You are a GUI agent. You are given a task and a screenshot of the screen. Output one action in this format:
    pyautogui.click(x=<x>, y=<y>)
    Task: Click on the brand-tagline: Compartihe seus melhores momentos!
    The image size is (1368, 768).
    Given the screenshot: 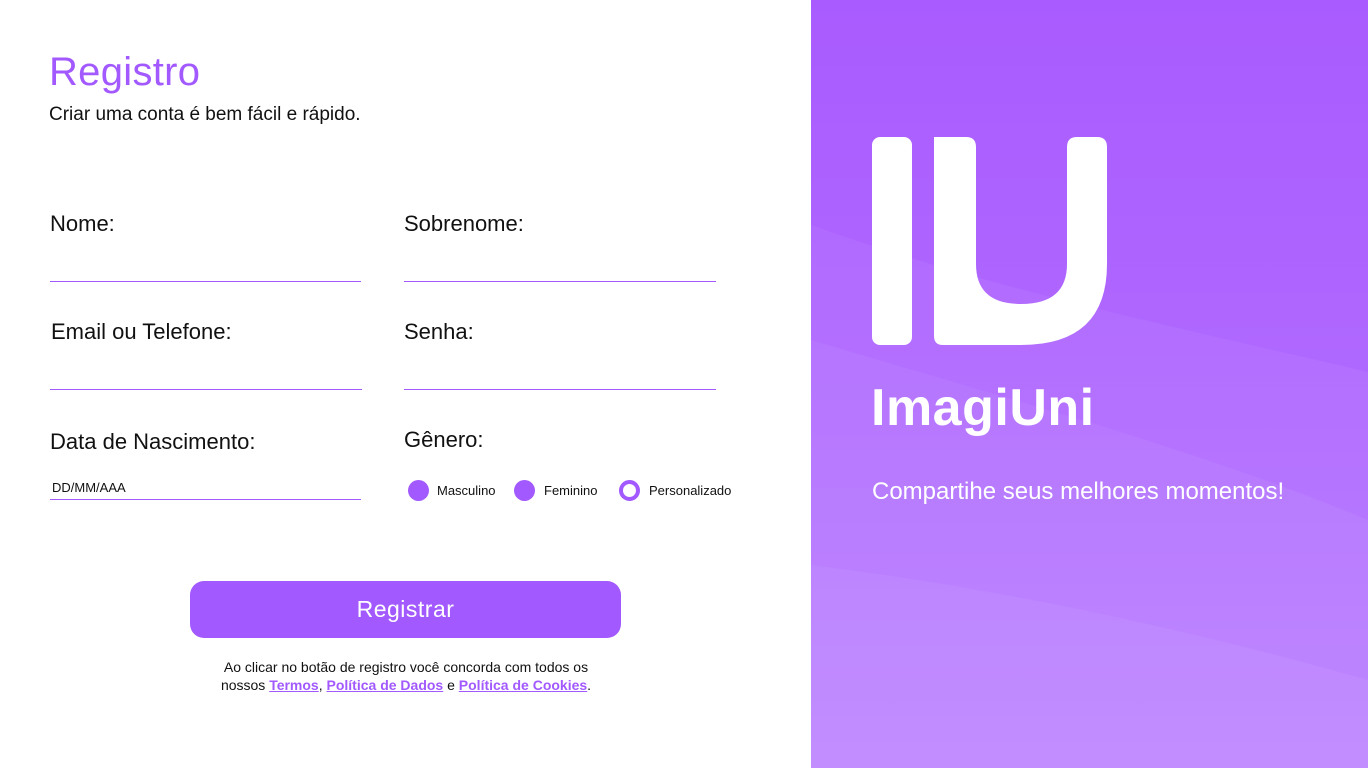 What is the action you would take?
    pyautogui.click(x=1078, y=491)
    